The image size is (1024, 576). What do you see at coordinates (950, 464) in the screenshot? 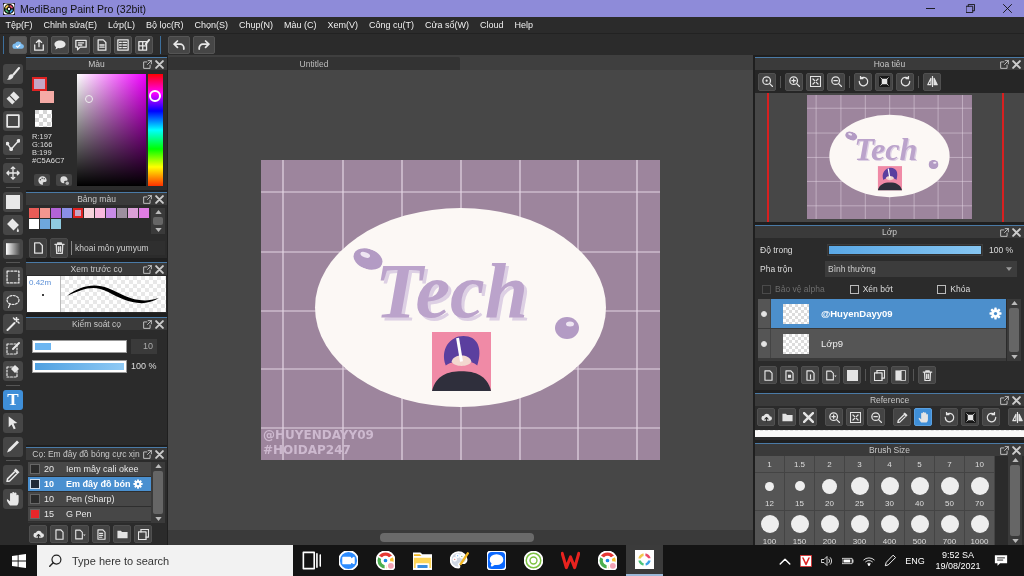
I see `brush-size-option: 7` at bounding box center [950, 464].